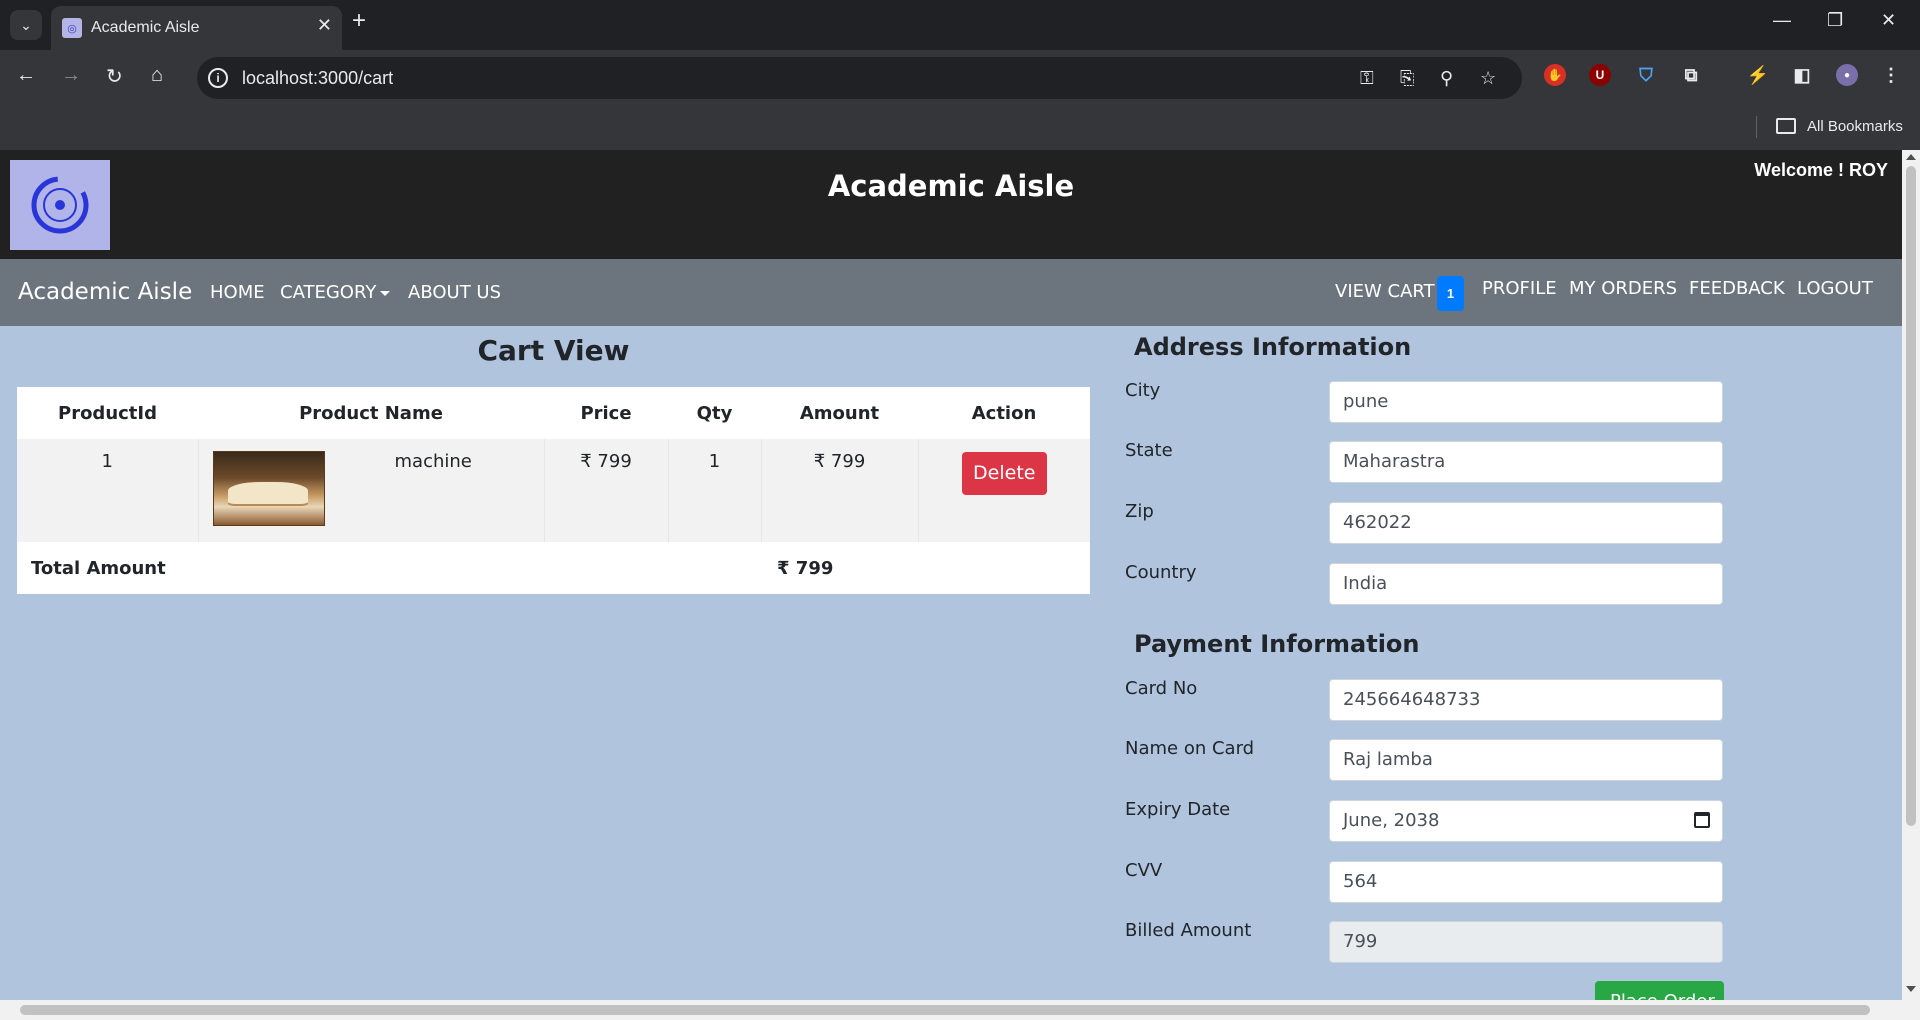  I want to click on country-label: Country, so click(1161, 572).